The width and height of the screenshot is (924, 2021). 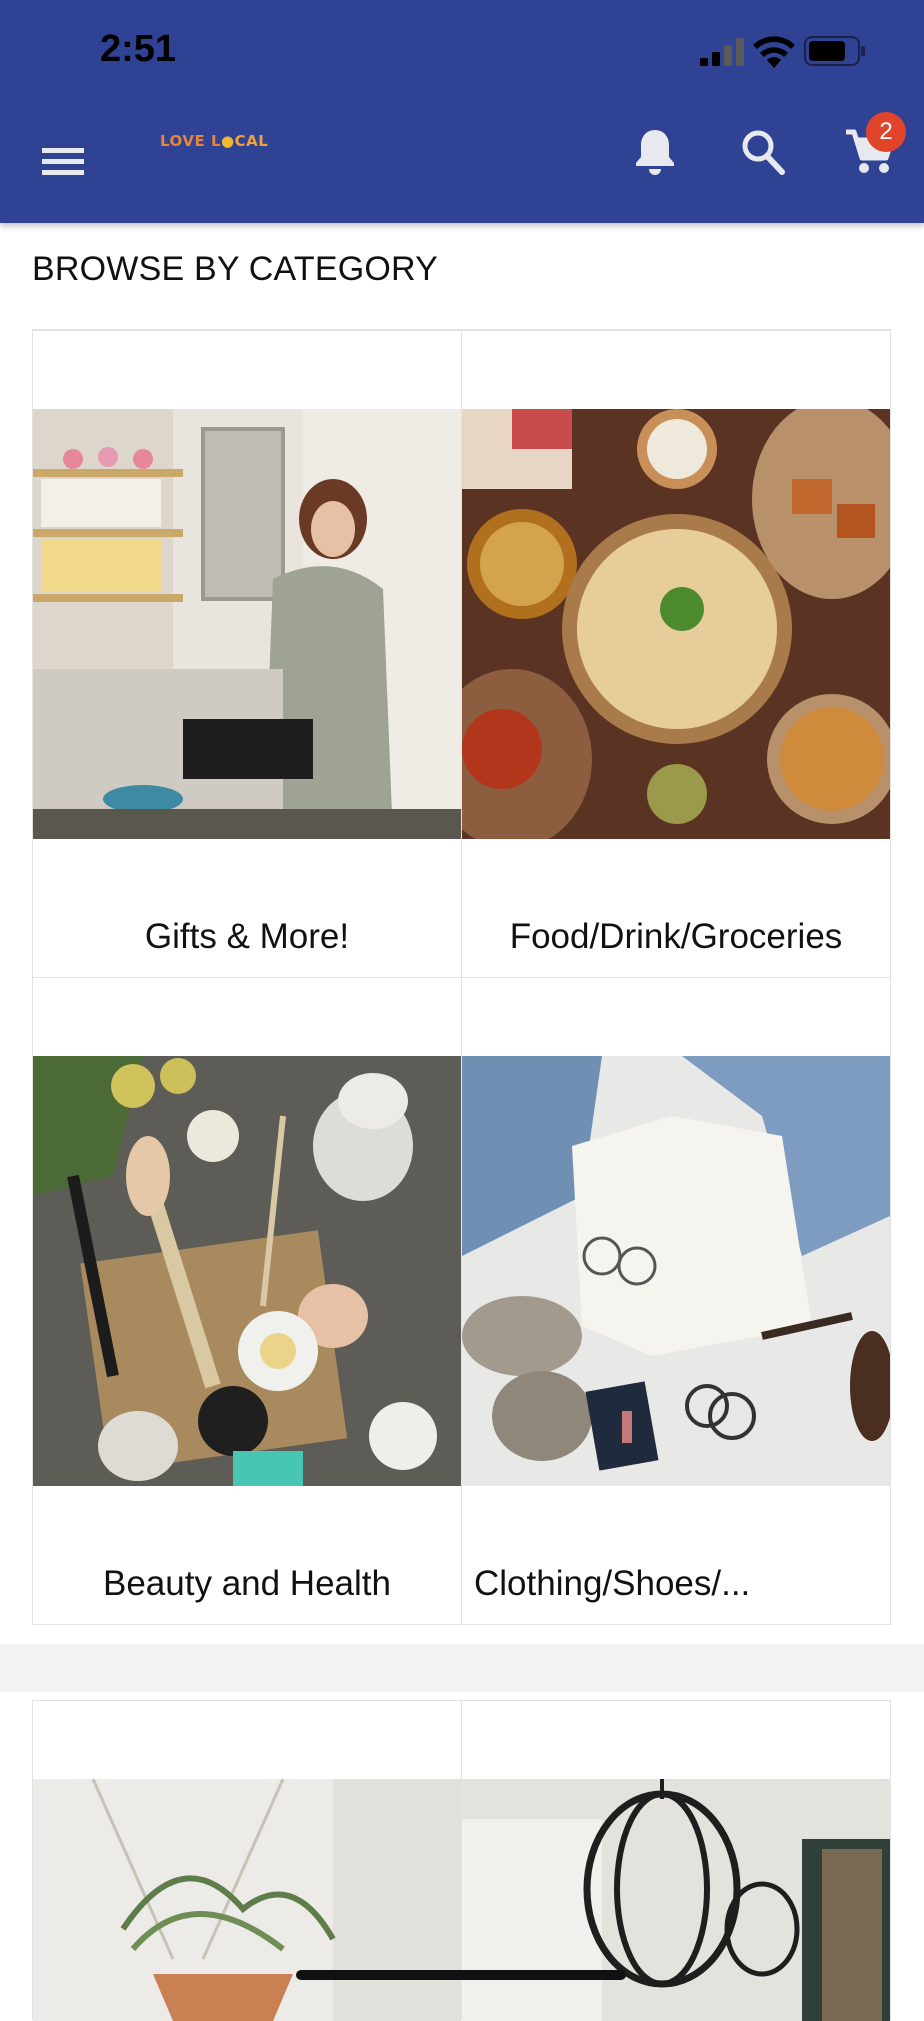 I want to click on battery-icon, so click(x=834, y=51).